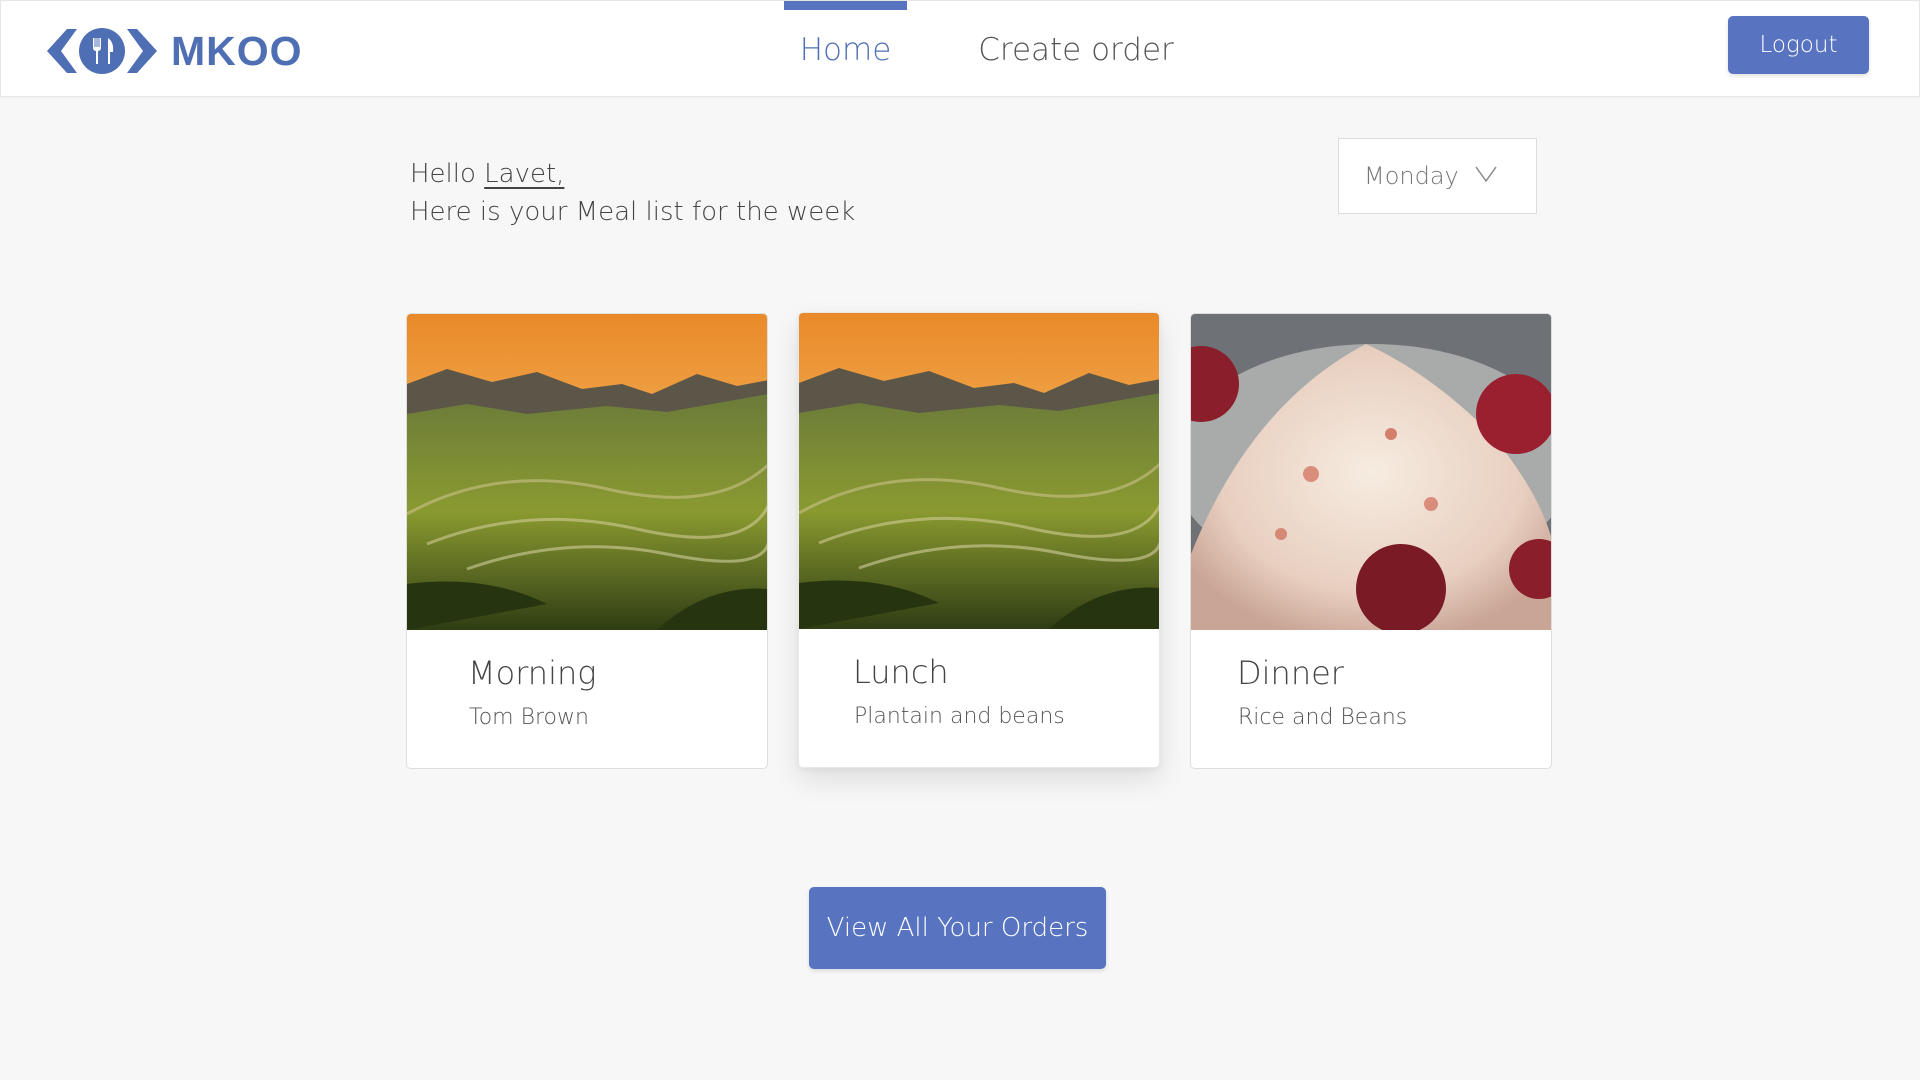 This screenshot has height=1080, width=1920. Describe the element at coordinates (102, 51) in the screenshot. I see `fork-knife-icon` at that location.